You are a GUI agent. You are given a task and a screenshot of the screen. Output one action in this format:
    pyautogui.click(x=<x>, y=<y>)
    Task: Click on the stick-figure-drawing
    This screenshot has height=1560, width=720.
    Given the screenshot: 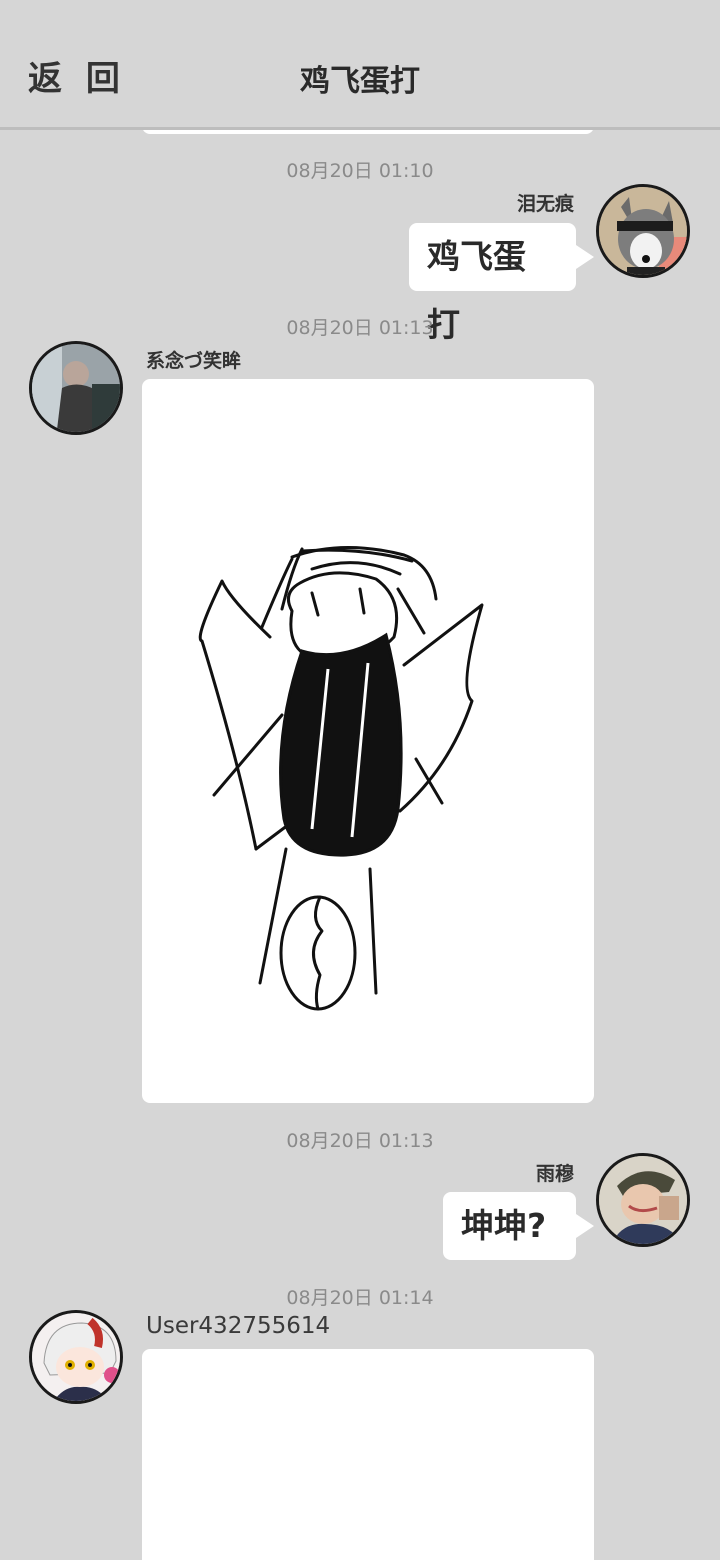 What is the action you would take?
    pyautogui.click(x=341, y=778)
    